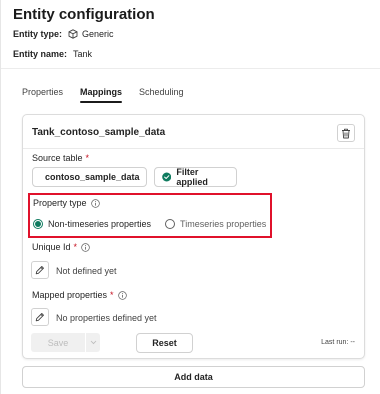 The width and height of the screenshot is (380, 394). What do you see at coordinates (38, 224) in the screenshot?
I see `non-timeseries-radio` at bounding box center [38, 224].